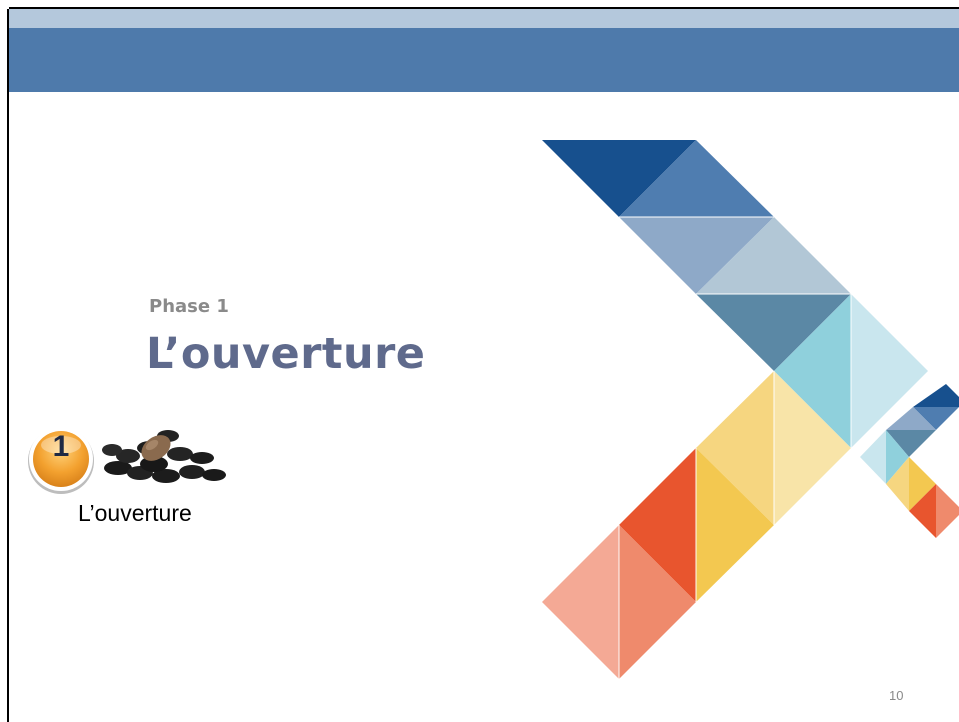  What do you see at coordinates (484, 18) in the screenshot?
I see `header-band-light` at bounding box center [484, 18].